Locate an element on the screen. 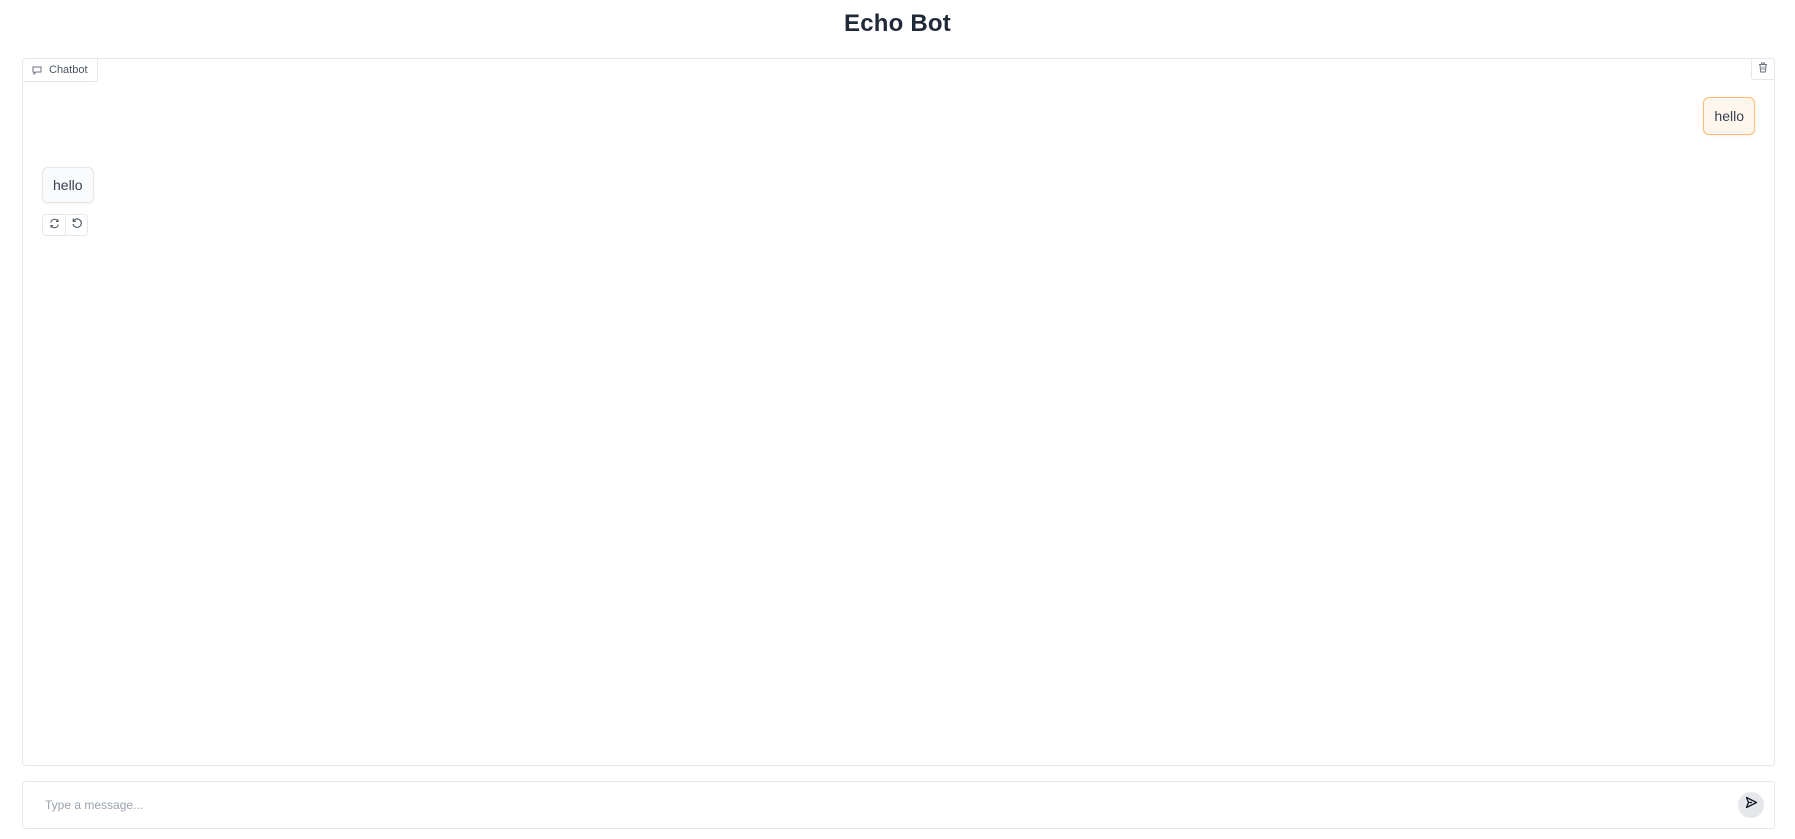  message-input is located at coordinates (873, 805).